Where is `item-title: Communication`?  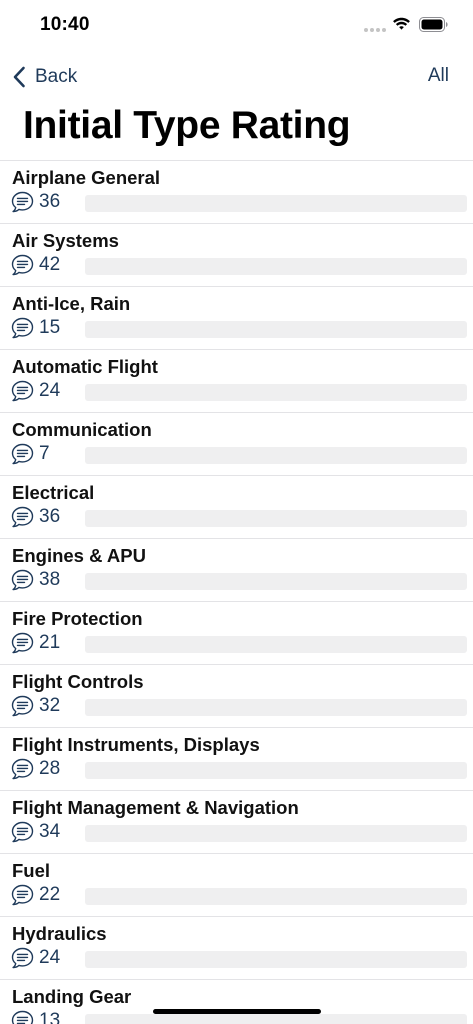
item-title: Communication is located at coordinates (82, 429).